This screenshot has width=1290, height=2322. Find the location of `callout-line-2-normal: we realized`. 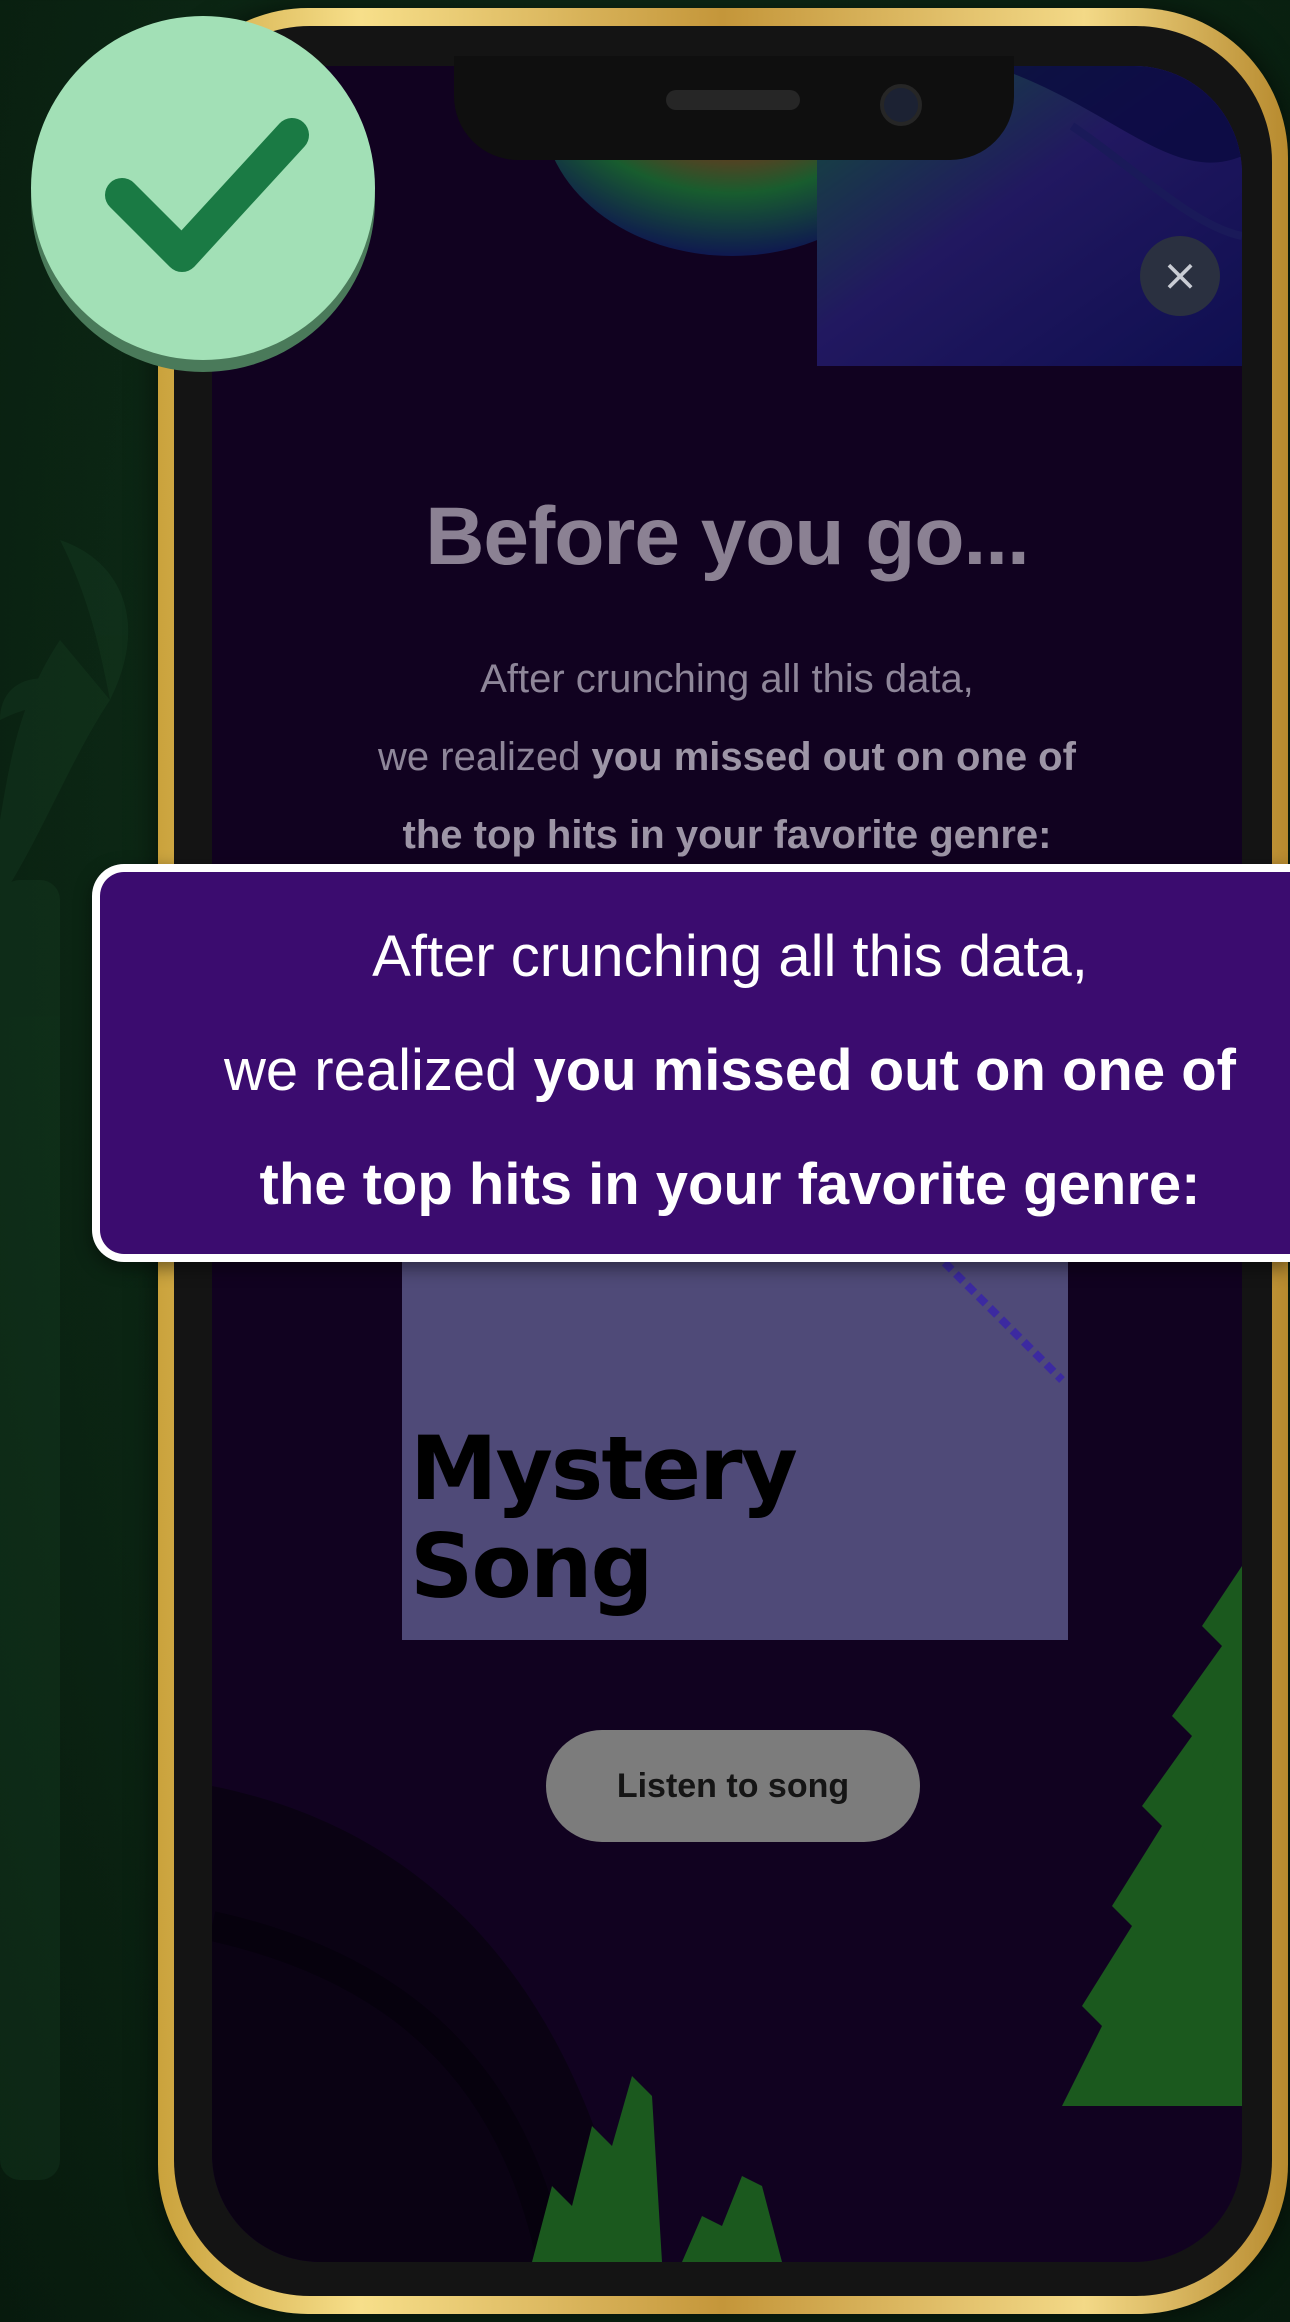

callout-line-2-normal: we realized is located at coordinates (379, 1070).